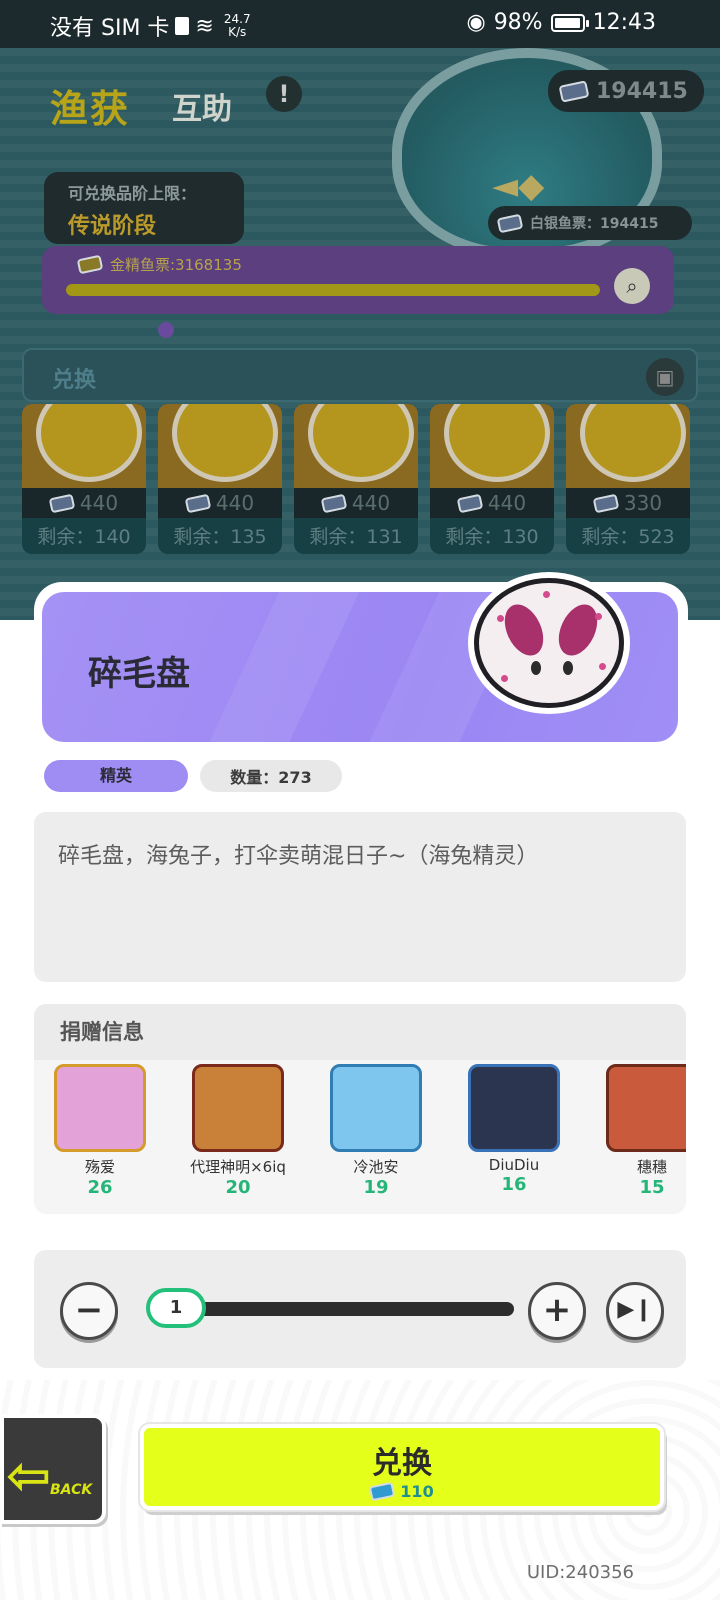  What do you see at coordinates (476, 22) in the screenshot?
I see `eye-icon: ◉` at bounding box center [476, 22].